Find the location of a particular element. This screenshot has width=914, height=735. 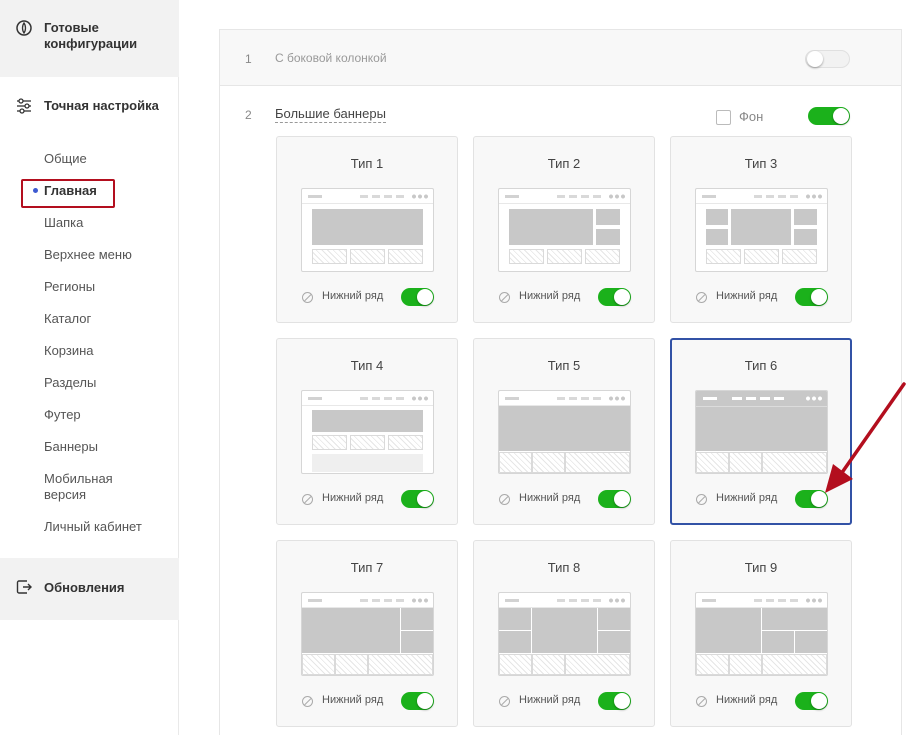

sidebar-item-mobile: Мобильная версия is located at coordinates (94, 487).